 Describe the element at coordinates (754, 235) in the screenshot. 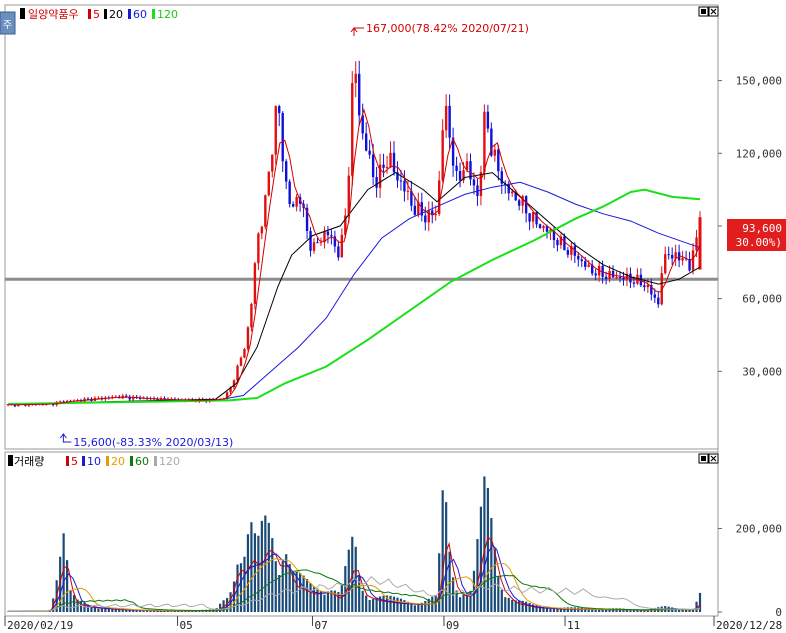

I see `current-price-box: 93,600 ( 30.00%)` at that location.